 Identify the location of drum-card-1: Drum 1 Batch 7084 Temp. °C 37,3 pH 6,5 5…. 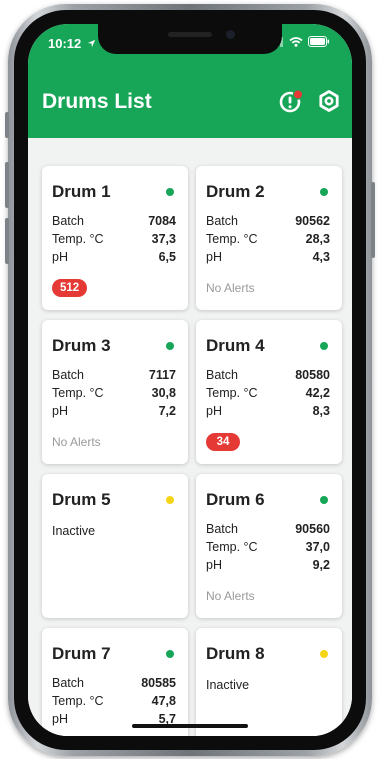
(115, 238).